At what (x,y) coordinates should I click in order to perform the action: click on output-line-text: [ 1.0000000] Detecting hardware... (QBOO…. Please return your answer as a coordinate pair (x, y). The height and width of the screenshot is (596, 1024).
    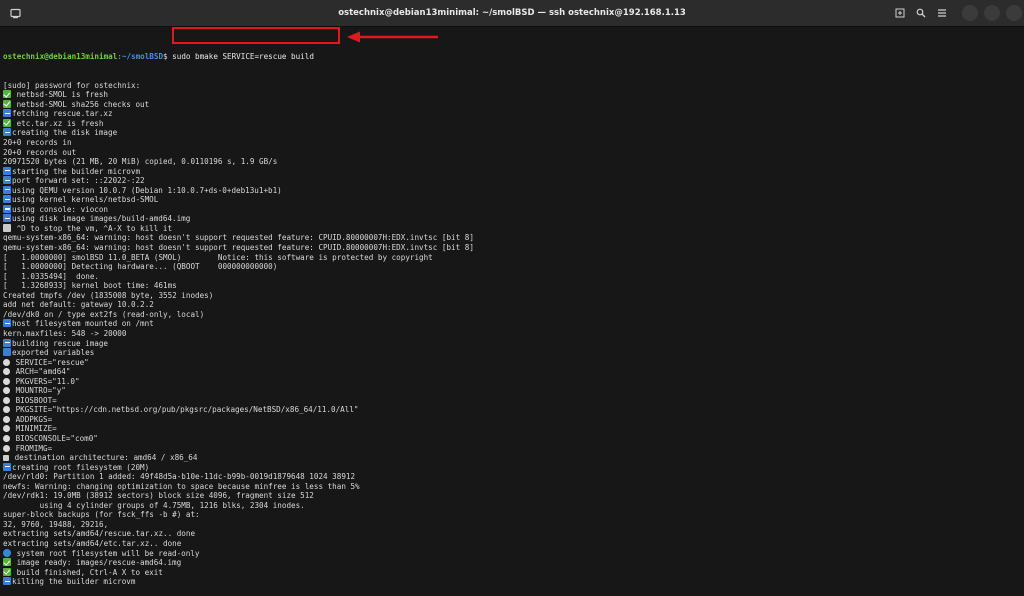
    Looking at the image, I should click on (140, 267).